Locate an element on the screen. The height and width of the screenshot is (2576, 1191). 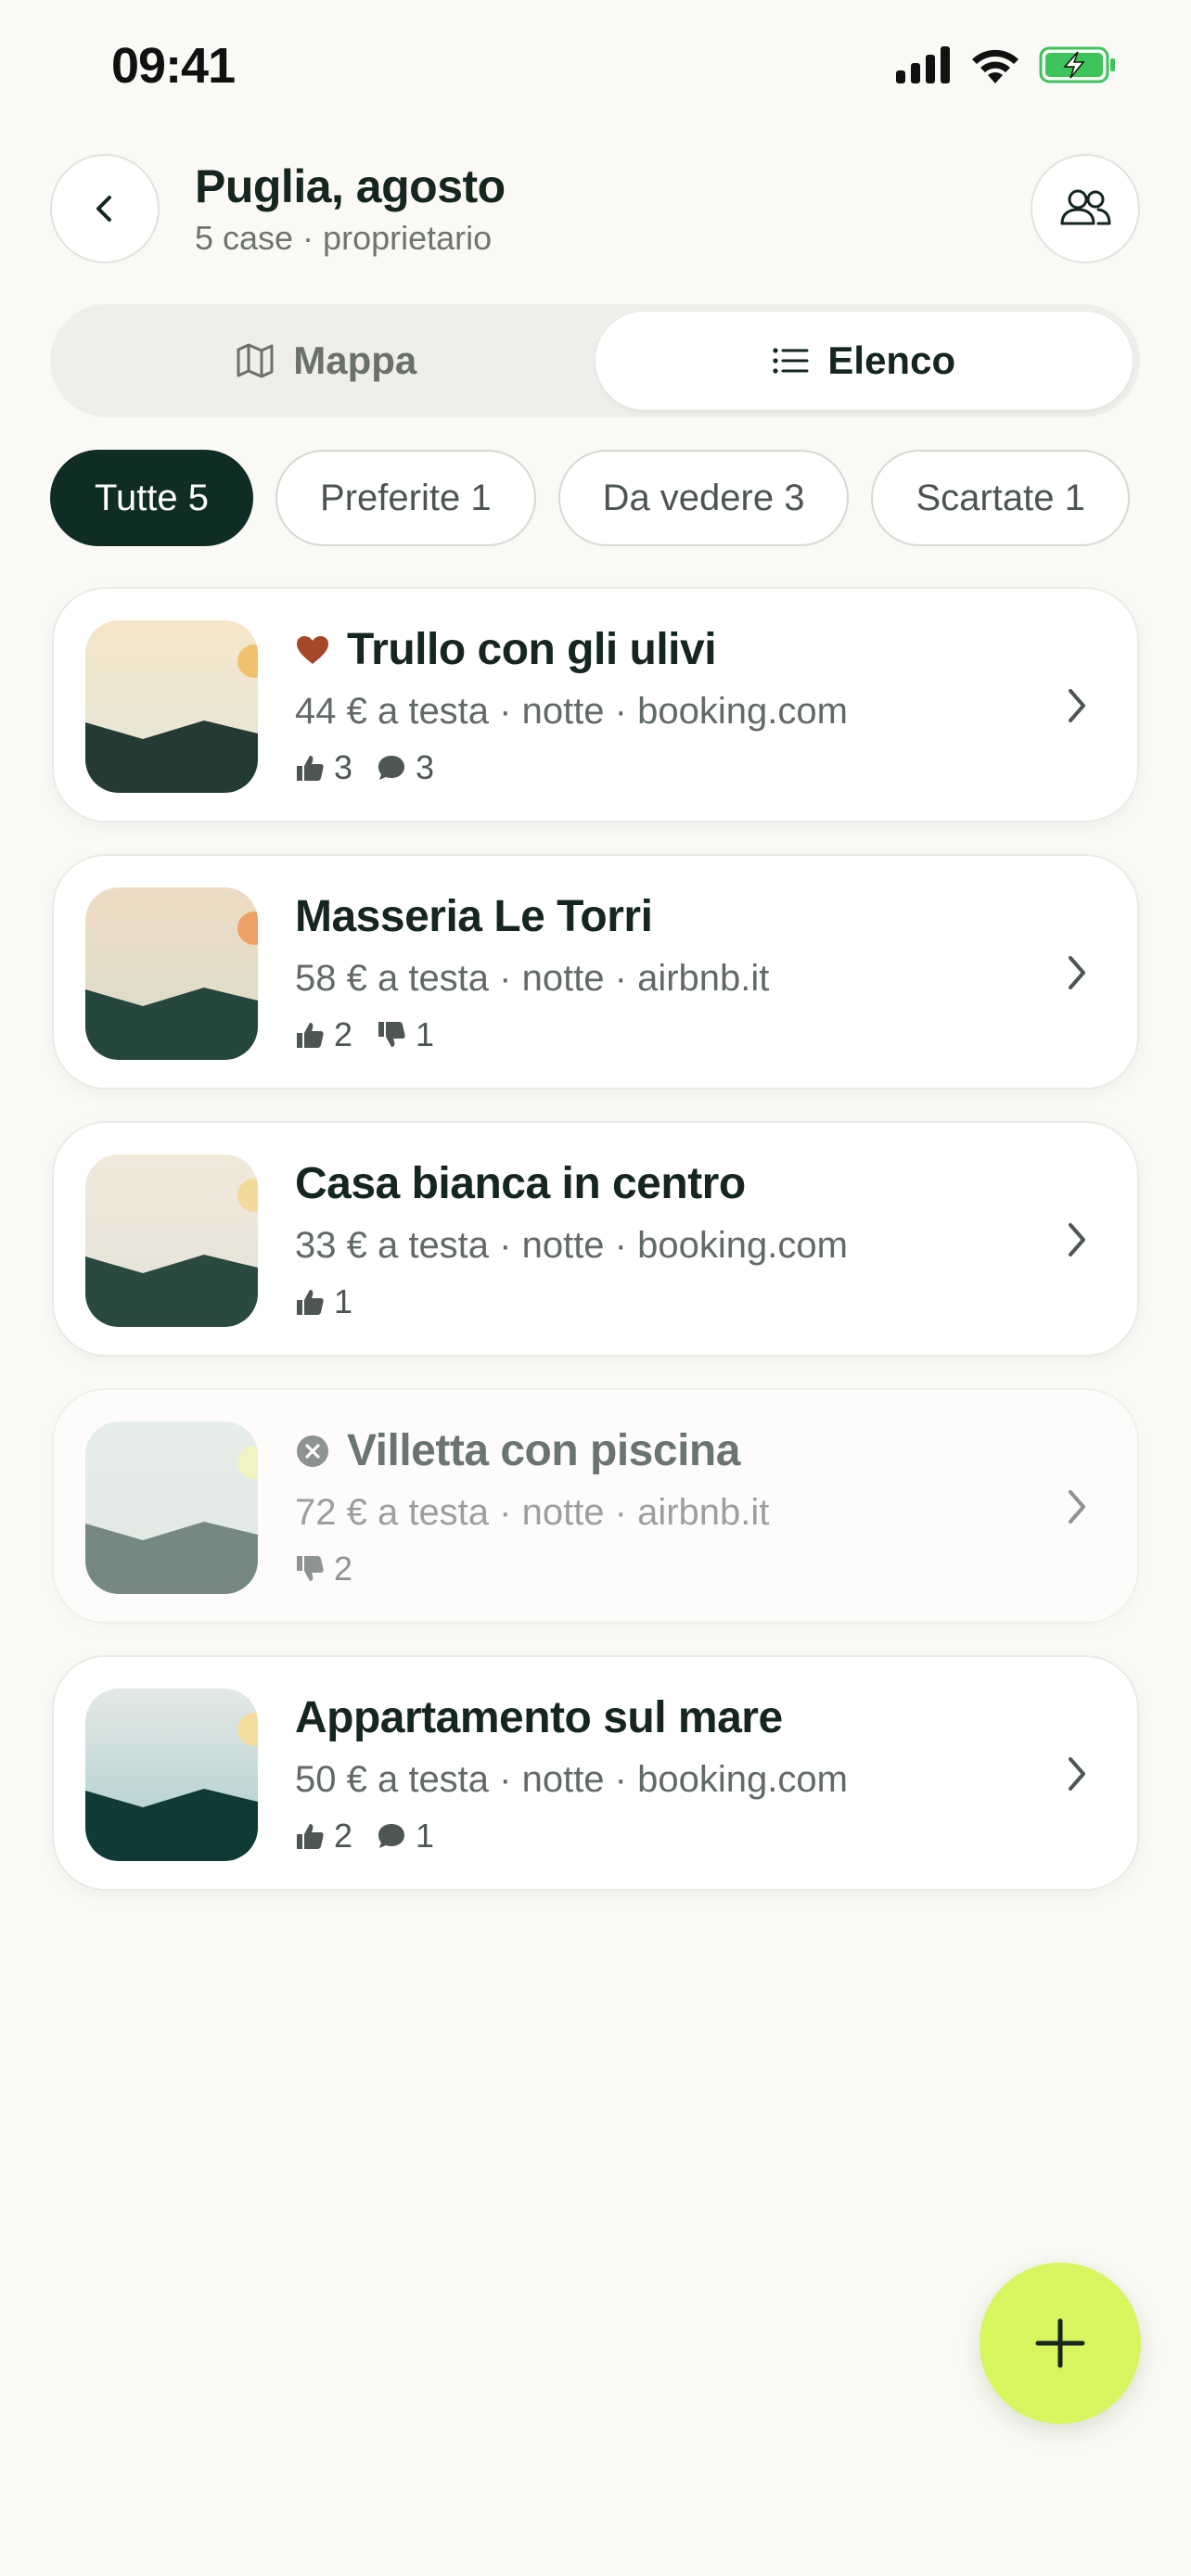
listing-title-row: Casa bianca in centro is located at coordinates (520, 1183).